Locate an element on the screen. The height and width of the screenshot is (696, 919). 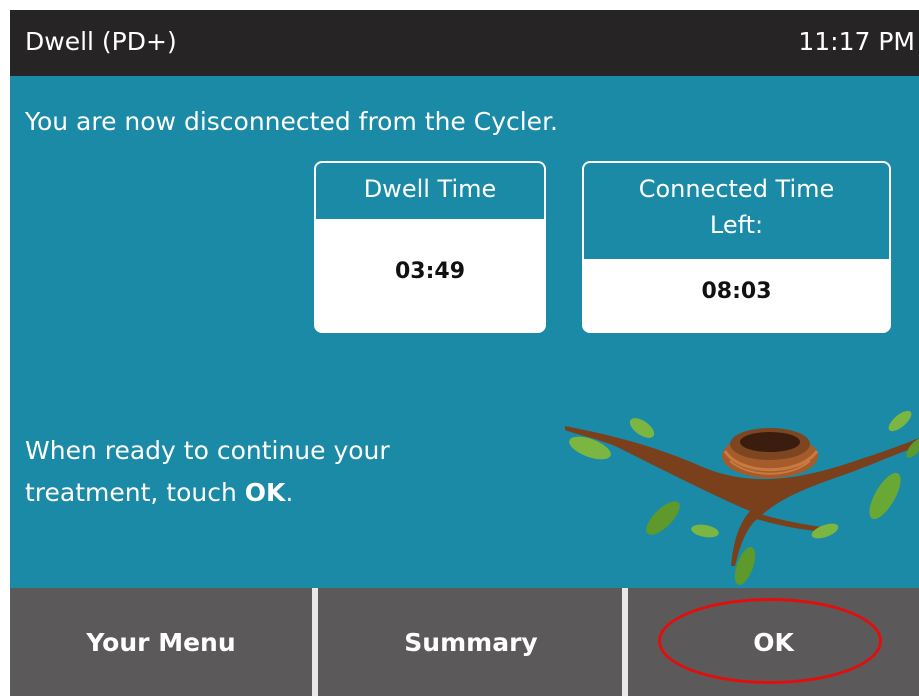
continue-ok-word: OK is located at coordinates (265, 492).